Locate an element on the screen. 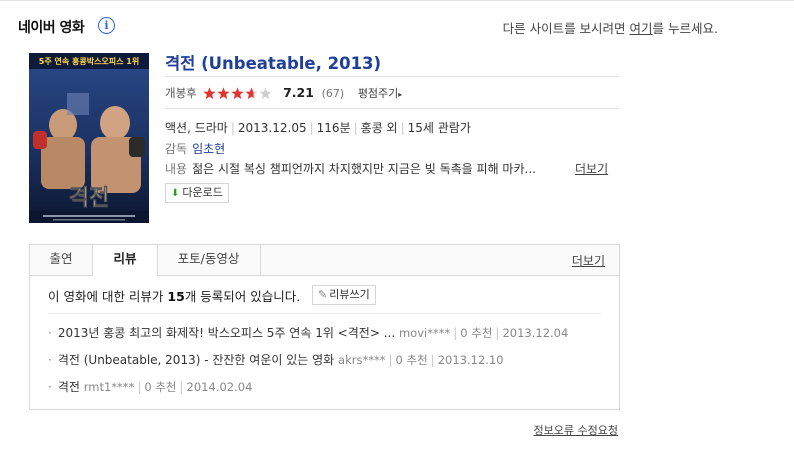 The image size is (794, 455). download-button: ⬇ 다운로드 is located at coordinates (197, 193).